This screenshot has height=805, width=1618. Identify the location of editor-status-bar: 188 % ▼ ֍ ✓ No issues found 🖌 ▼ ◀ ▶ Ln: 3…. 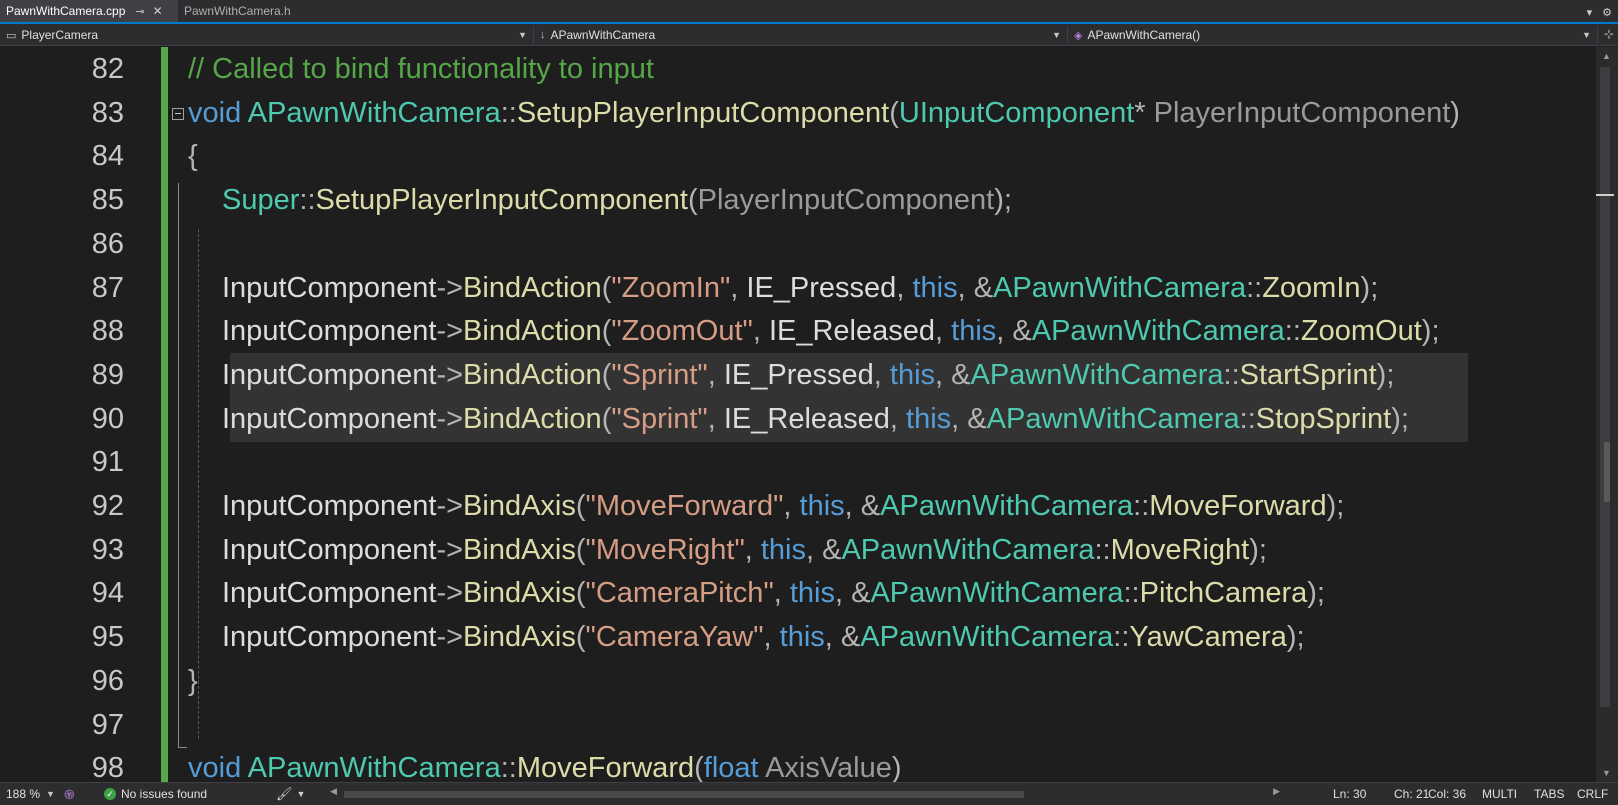
(809, 793).